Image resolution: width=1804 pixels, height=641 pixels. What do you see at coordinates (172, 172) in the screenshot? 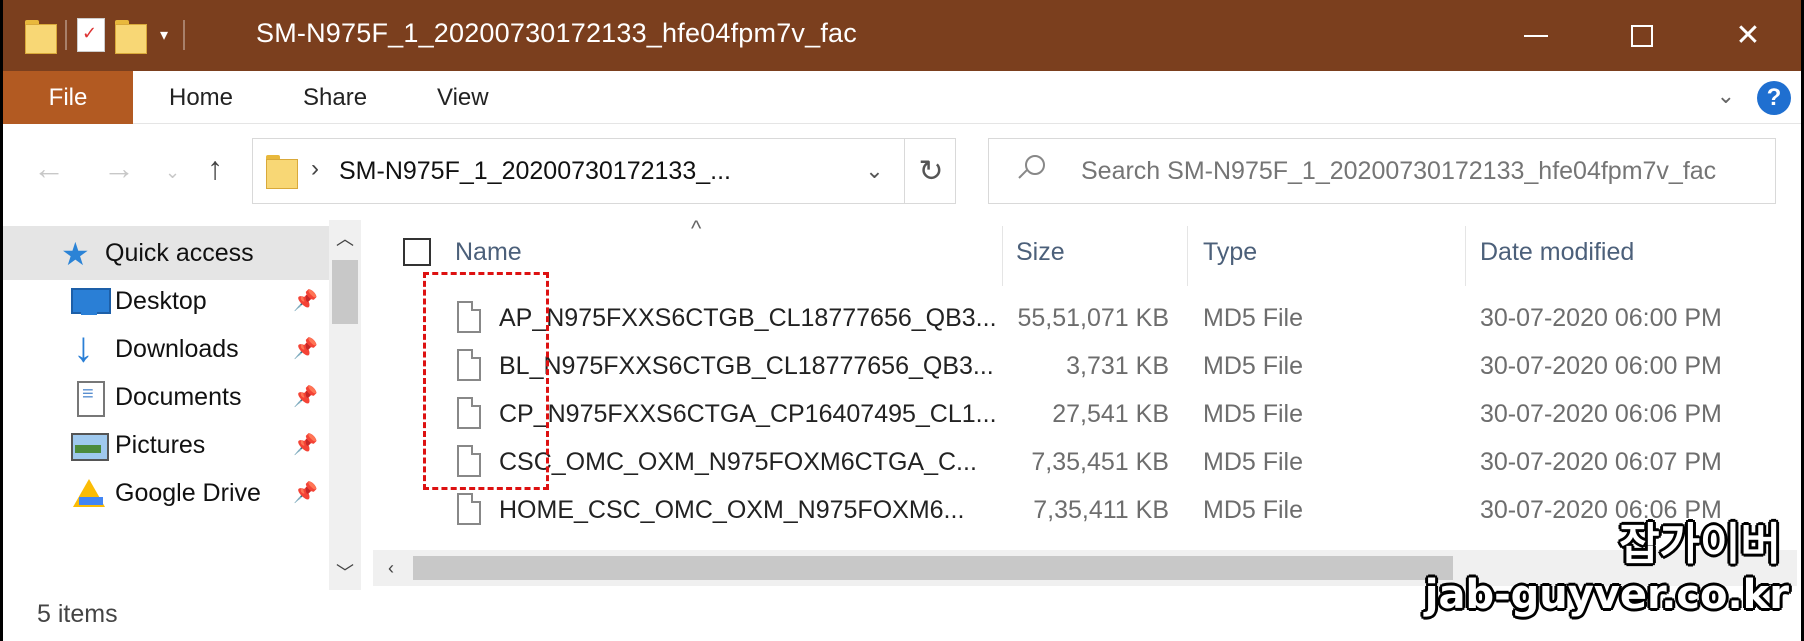
I see `recent-locations-chevron-icon: ⌄` at bounding box center [172, 172].